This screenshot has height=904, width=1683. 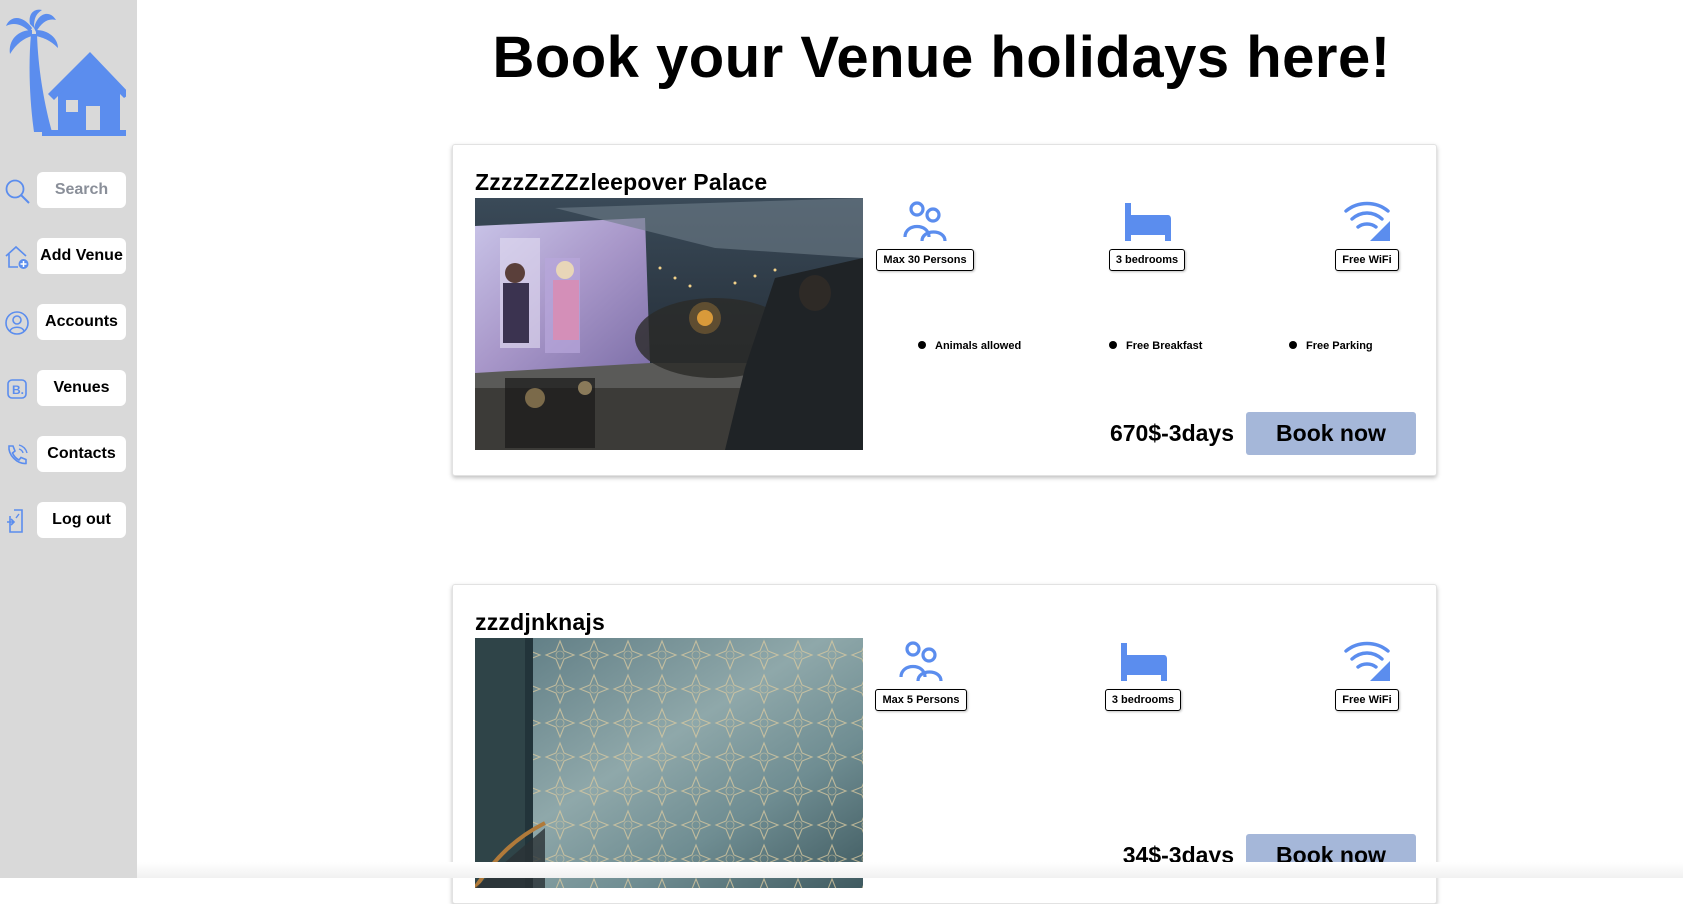 I want to click on b-badge-icon: B., so click(x=17, y=389).